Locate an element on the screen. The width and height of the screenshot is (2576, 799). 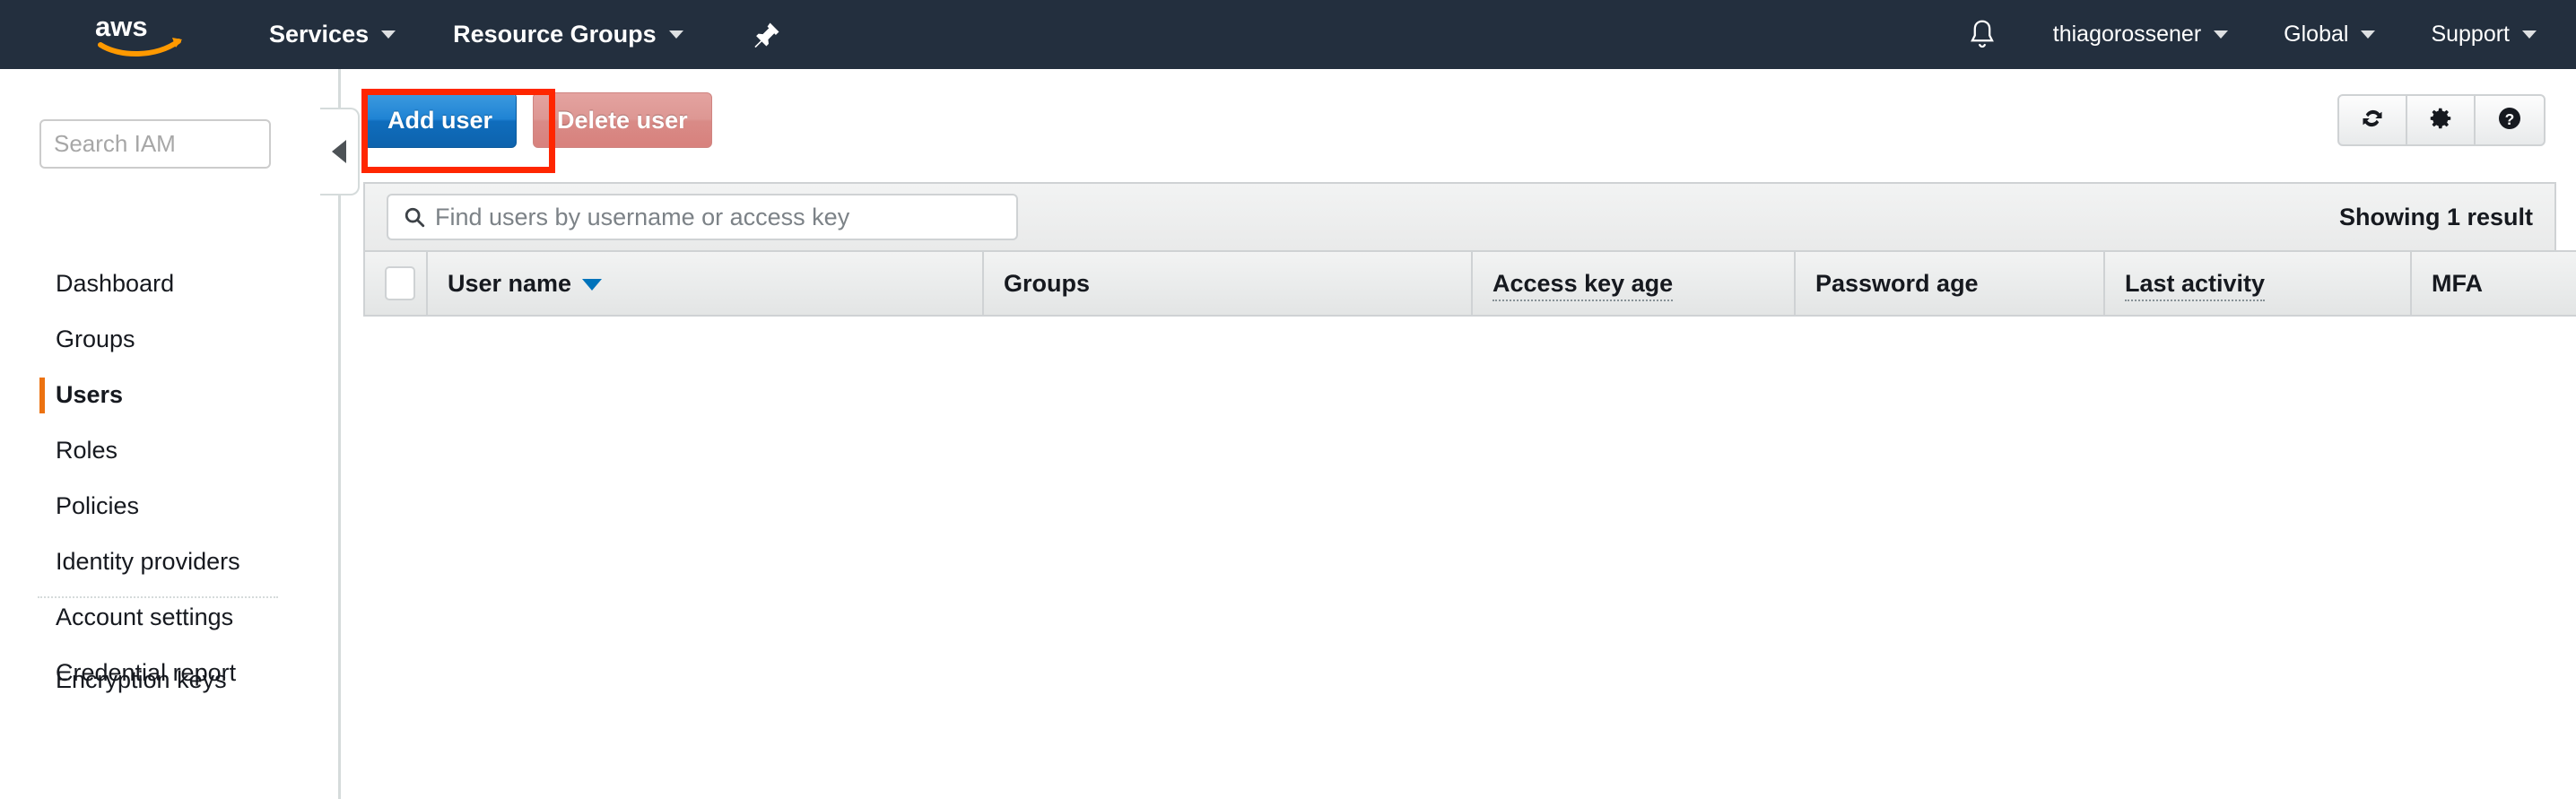
nav-account-user: thiagorossener is located at coordinates (2140, 35).